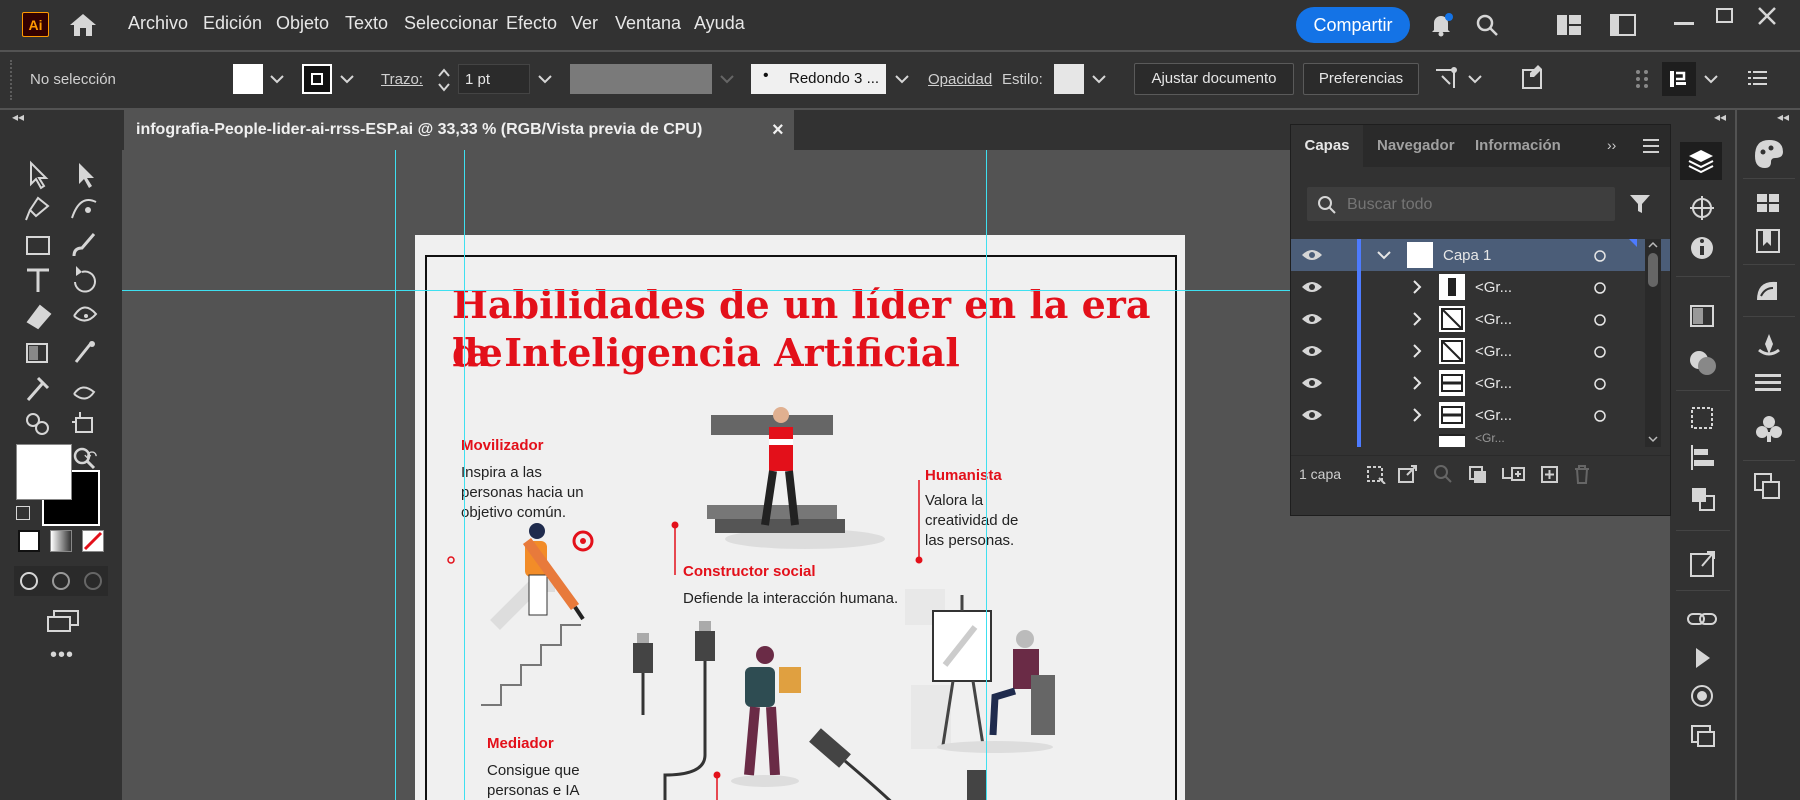  What do you see at coordinates (1767, 486) in the screenshot?
I see `asset-export-icon` at bounding box center [1767, 486].